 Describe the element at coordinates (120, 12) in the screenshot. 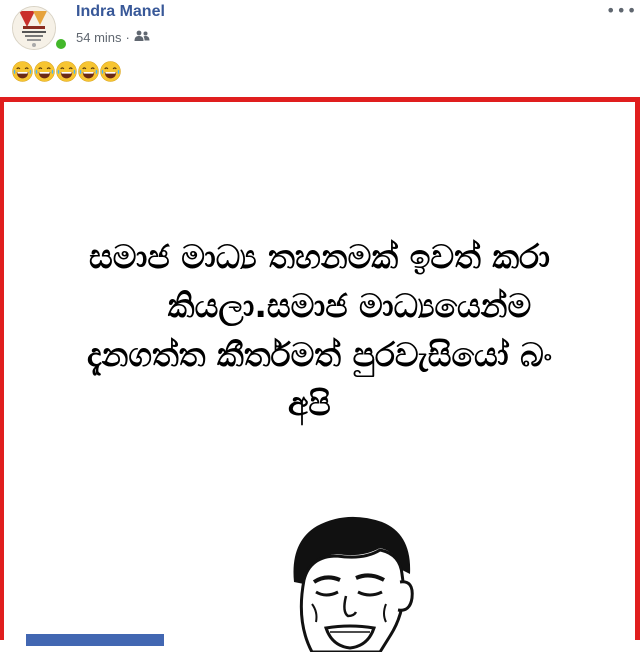

I see `author-name-link: Indra Manel` at that location.